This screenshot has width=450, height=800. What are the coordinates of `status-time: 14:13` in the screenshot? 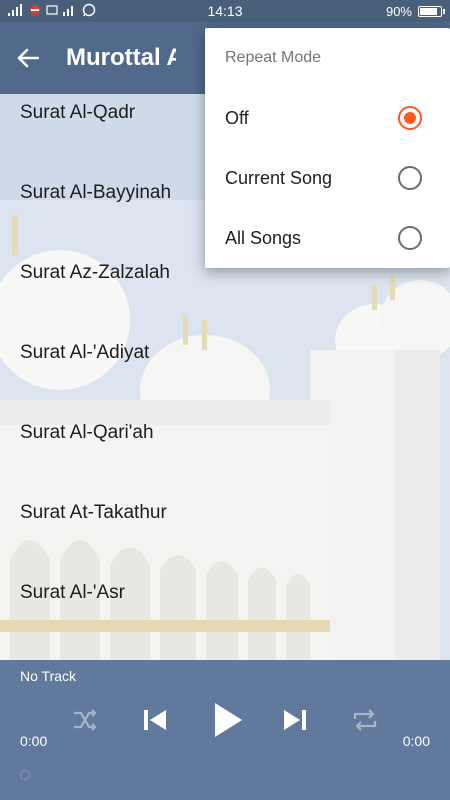 It's located at (225, 11).